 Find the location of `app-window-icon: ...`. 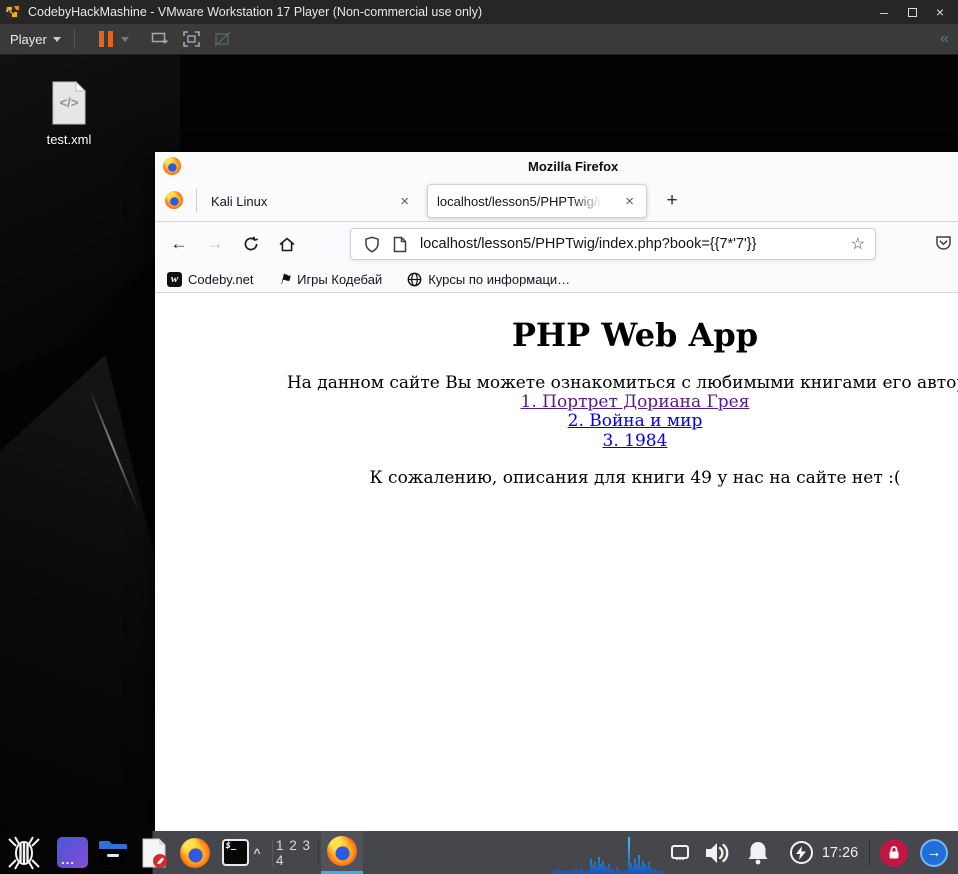

app-window-icon: ... is located at coordinates (72, 852).